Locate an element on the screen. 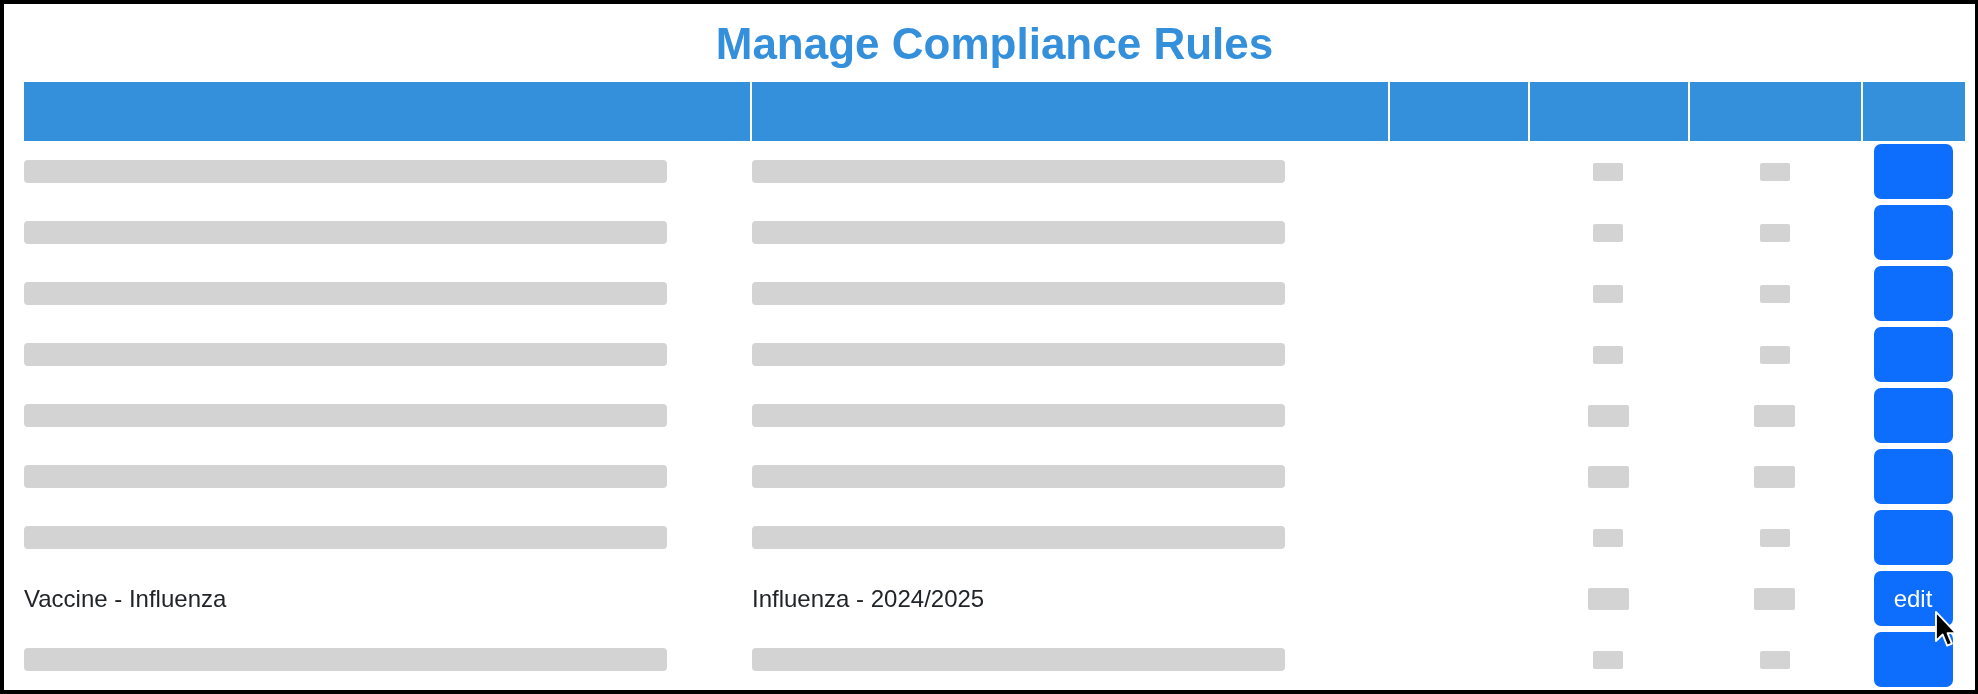  page-title: Manage Compliance Rules is located at coordinates (994, 44).